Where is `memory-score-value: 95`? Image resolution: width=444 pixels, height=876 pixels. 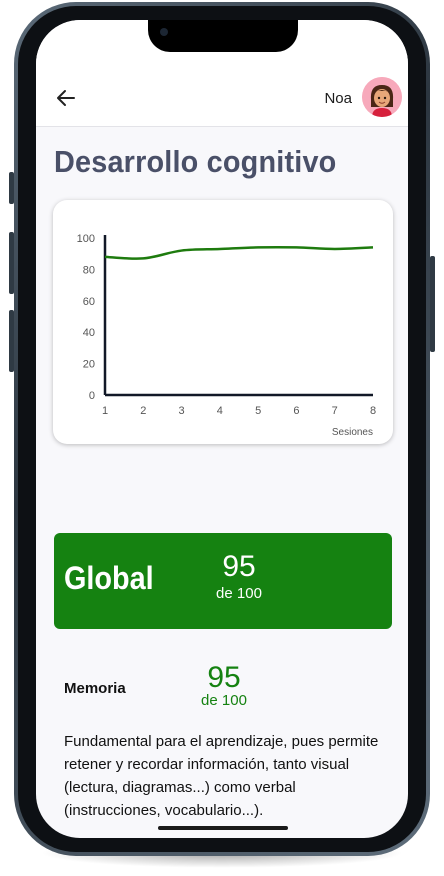 memory-score-value: 95 is located at coordinates (224, 677).